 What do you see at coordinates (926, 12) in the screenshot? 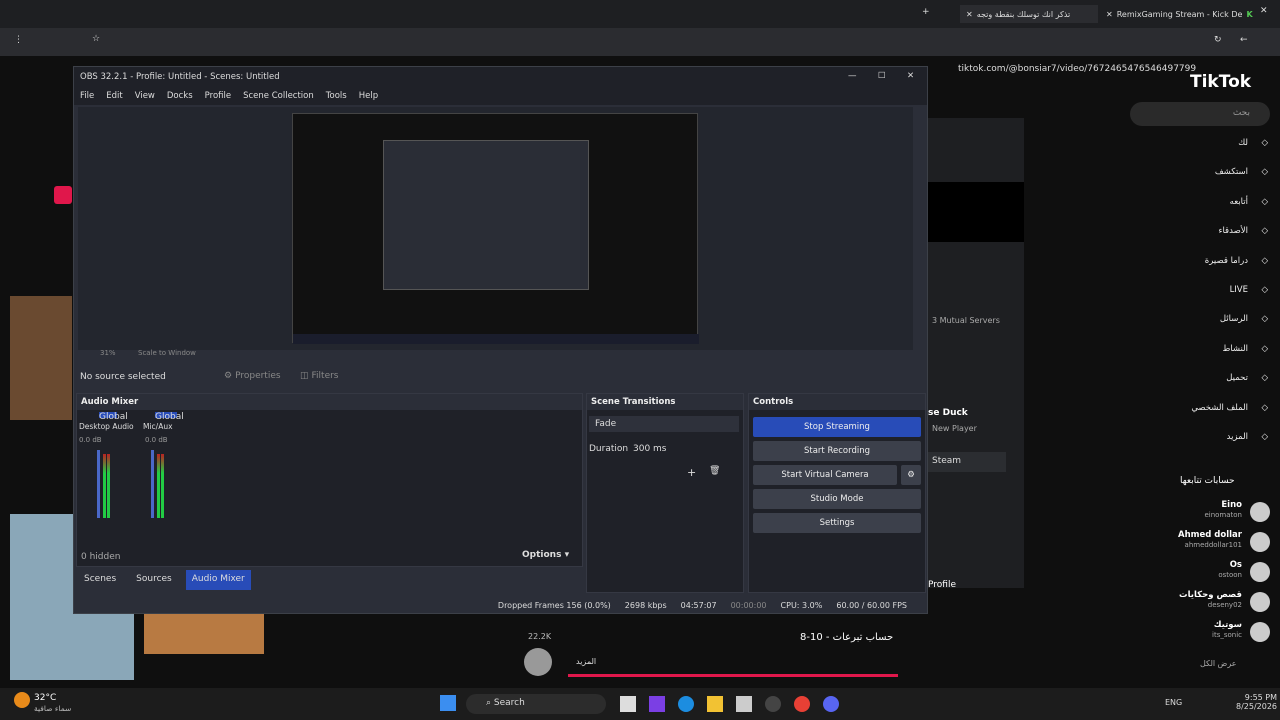
I see `new-tab-icon: +` at bounding box center [926, 12].